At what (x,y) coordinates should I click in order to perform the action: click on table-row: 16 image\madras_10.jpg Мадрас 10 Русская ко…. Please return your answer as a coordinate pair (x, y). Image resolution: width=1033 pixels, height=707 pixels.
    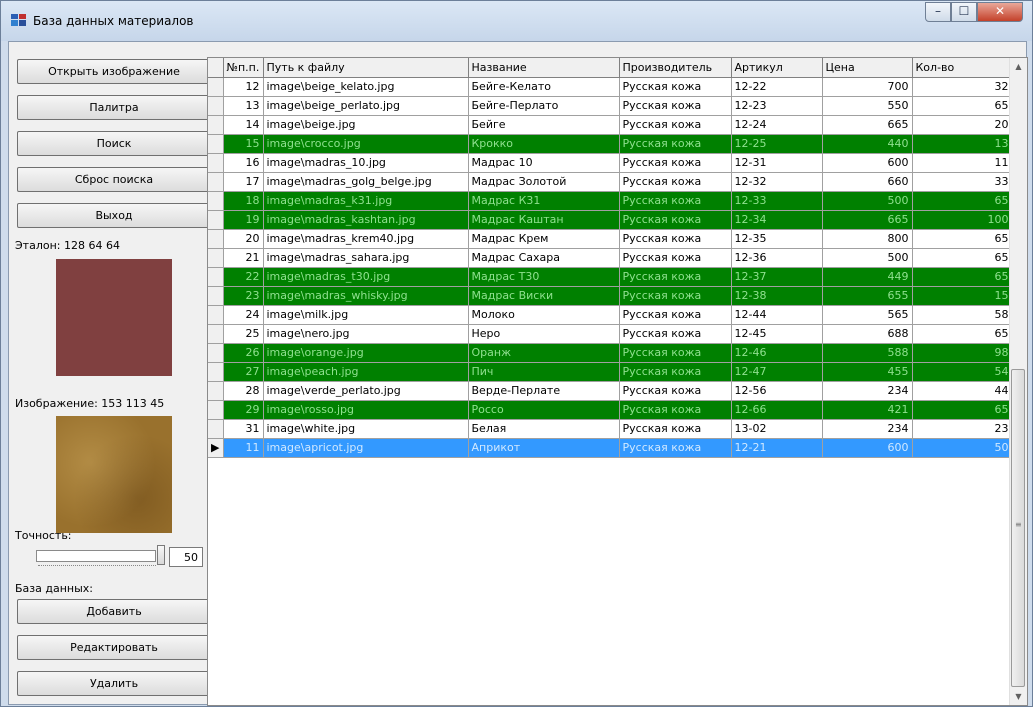
    Looking at the image, I should click on (610, 163).